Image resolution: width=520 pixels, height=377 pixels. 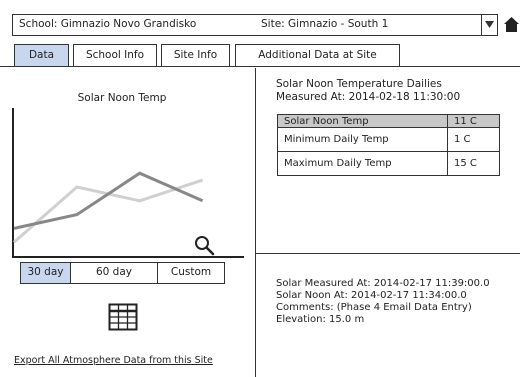 What do you see at coordinates (123, 317) in the screenshot?
I see `table-icon` at bounding box center [123, 317].